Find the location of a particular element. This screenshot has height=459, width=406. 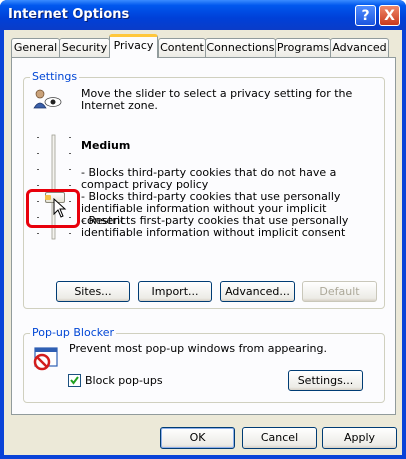

tab-programs: Programs is located at coordinates (303, 47).